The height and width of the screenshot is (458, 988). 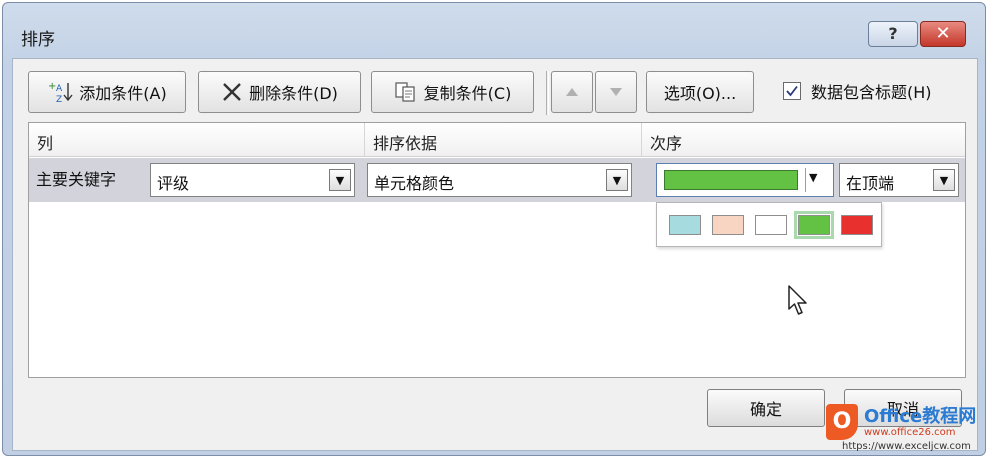 I want to click on close-icon: ✕, so click(x=943, y=33).